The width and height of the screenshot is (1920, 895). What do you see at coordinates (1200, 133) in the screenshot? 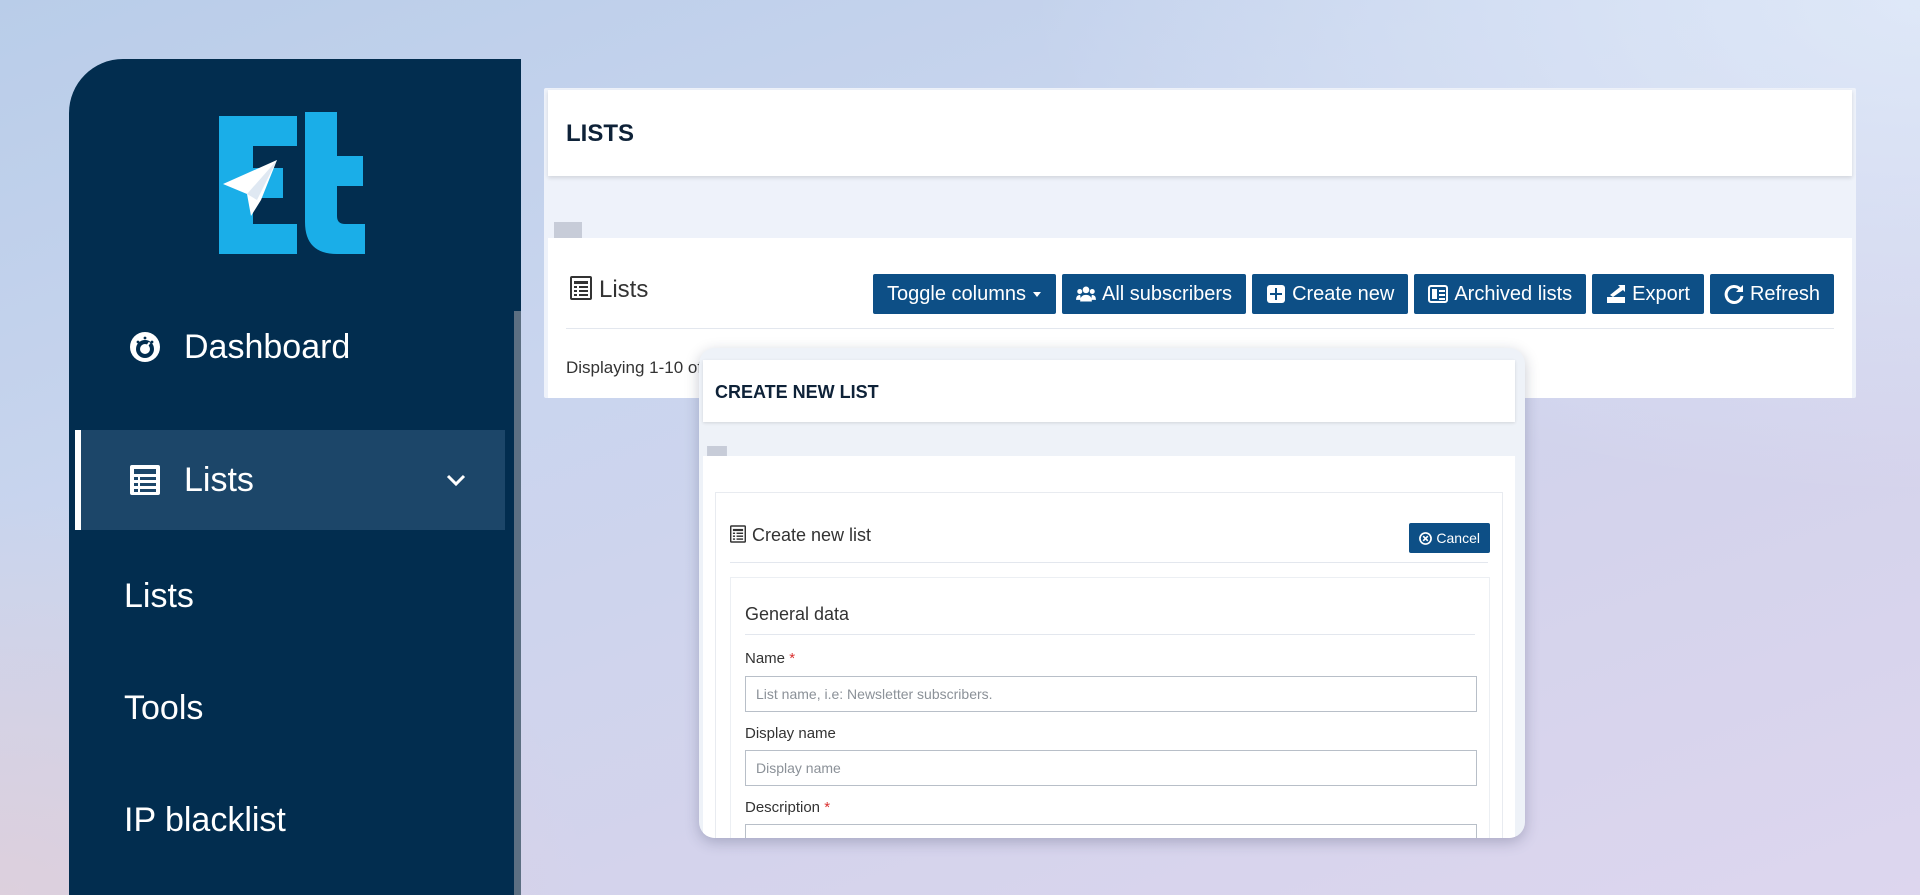
I see `page-header: LISTS` at bounding box center [1200, 133].